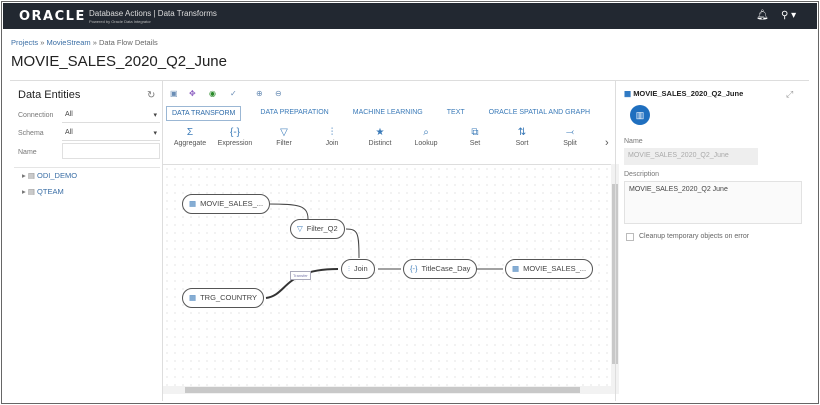 Image resolution: width=820 pixels, height=405 pixels. What do you see at coordinates (688, 93) in the screenshot?
I see `title-text: MOVIE_SALES_2020_Q2_June` at bounding box center [688, 93].